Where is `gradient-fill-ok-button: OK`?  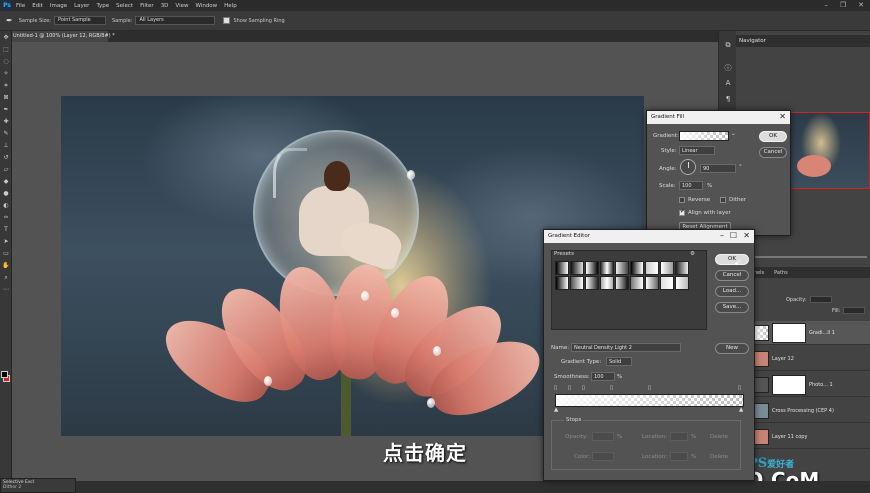
gradient-fill-ok-button: OK is located at coordinates (773, 136).